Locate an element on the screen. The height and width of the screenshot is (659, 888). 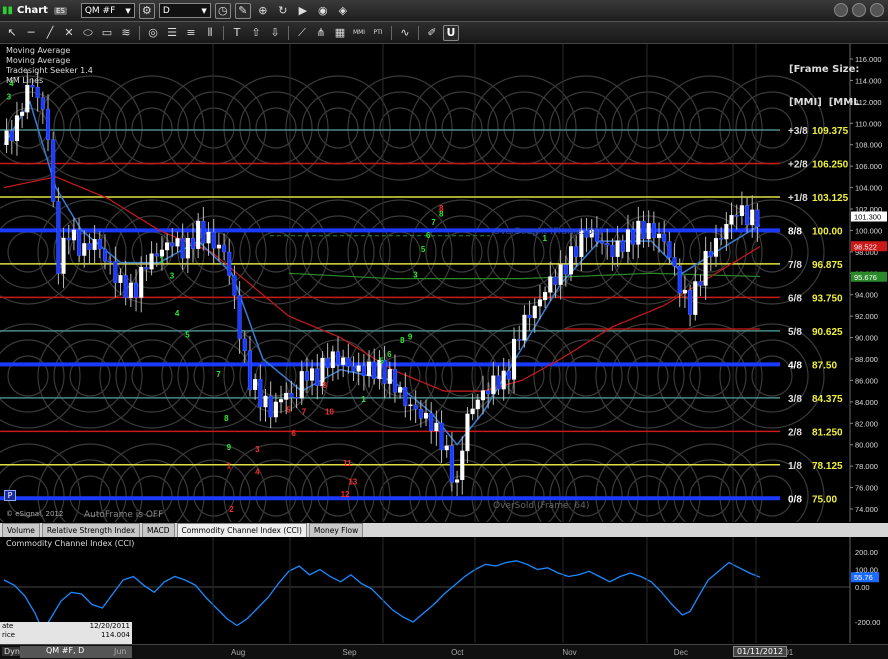
line-icon: ─ is located at coordinates (31, 33).